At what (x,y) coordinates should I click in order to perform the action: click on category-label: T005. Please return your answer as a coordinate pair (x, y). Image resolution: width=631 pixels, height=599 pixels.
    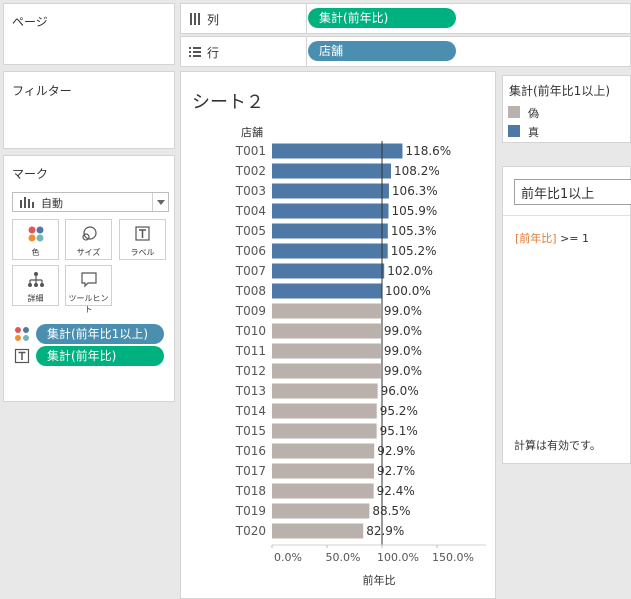
    Looking at the image, I should click on (250, 231).